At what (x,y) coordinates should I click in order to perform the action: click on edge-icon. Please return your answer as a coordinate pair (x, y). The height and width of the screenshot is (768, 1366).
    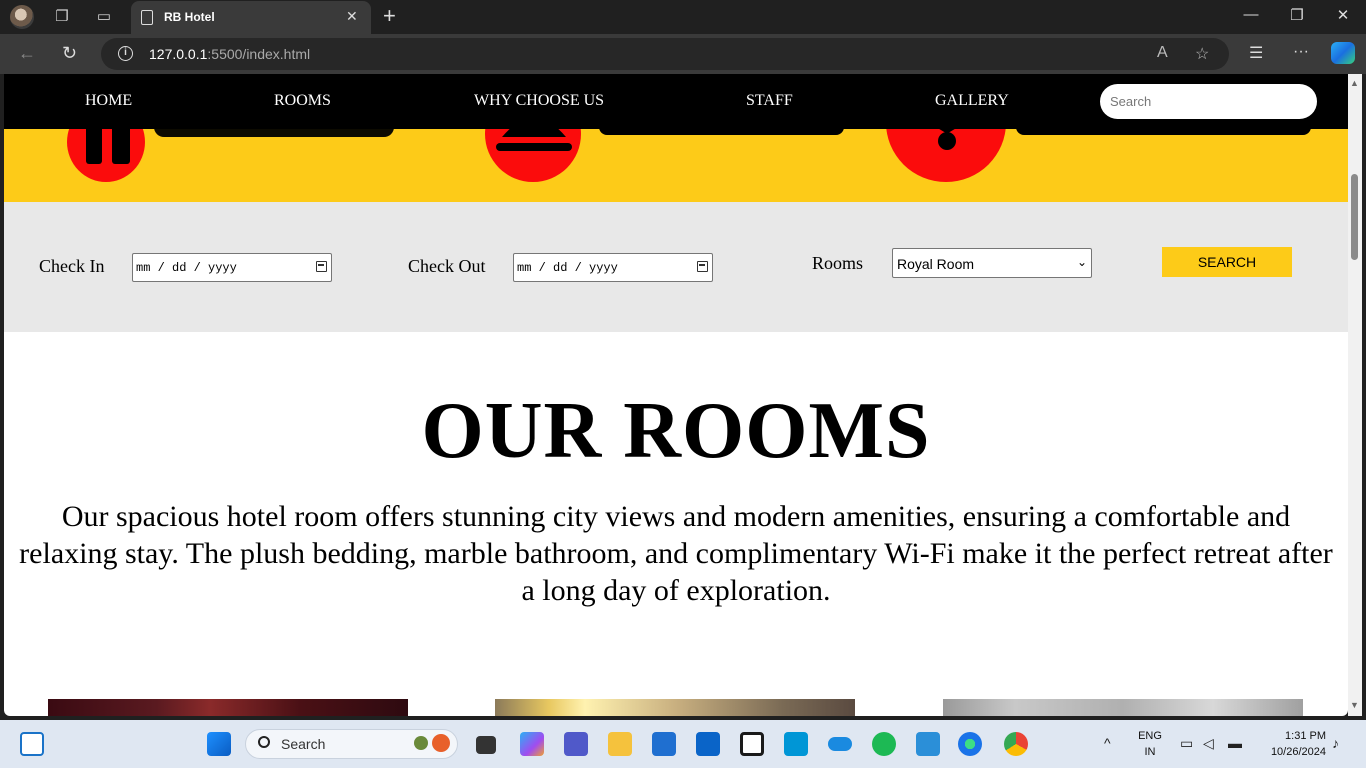
    Looking at the image, I should click on (970, 744).